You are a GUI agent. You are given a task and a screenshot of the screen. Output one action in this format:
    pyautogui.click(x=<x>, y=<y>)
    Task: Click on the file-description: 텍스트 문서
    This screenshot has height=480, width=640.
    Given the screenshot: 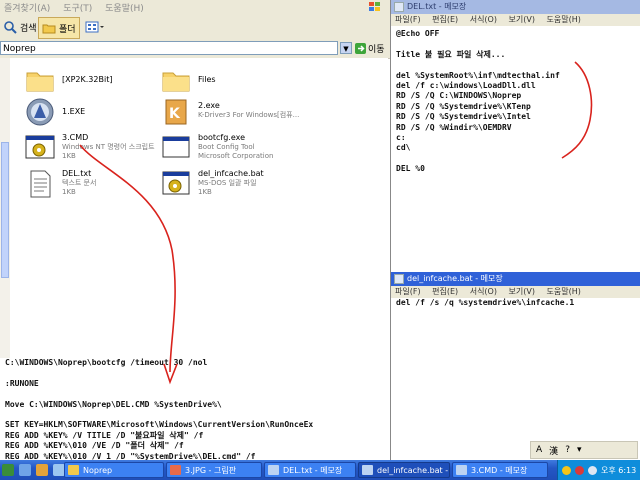 What is the action you would take?
    pyautogui.click(x=79, y=183)
    